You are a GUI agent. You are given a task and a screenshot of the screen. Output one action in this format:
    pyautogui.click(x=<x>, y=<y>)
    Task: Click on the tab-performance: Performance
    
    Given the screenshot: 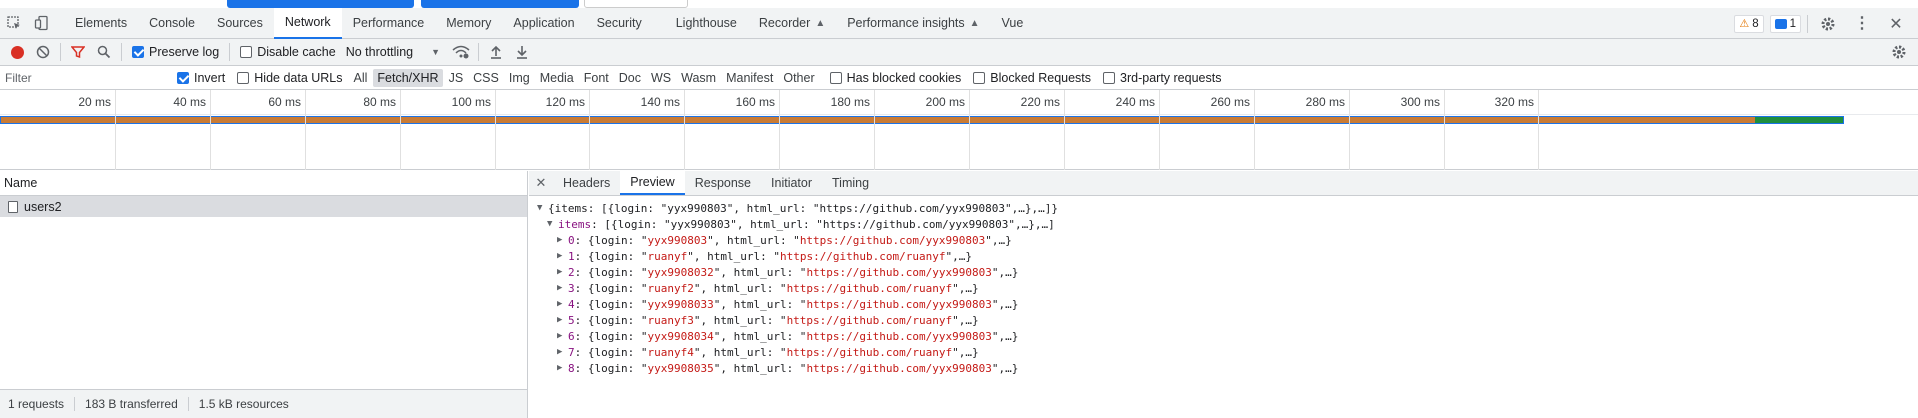 What is the action you would take?
    pyautogui.click(x=389, y=23)
    